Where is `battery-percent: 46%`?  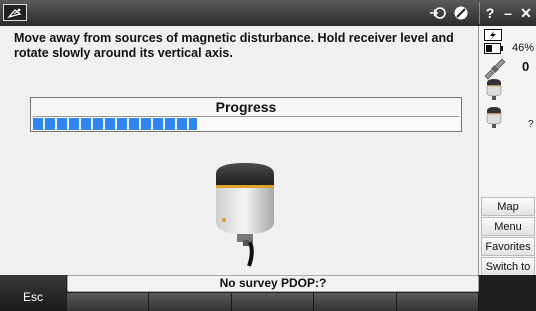 battery-percent: 46% is located at coordinates (523, 48).